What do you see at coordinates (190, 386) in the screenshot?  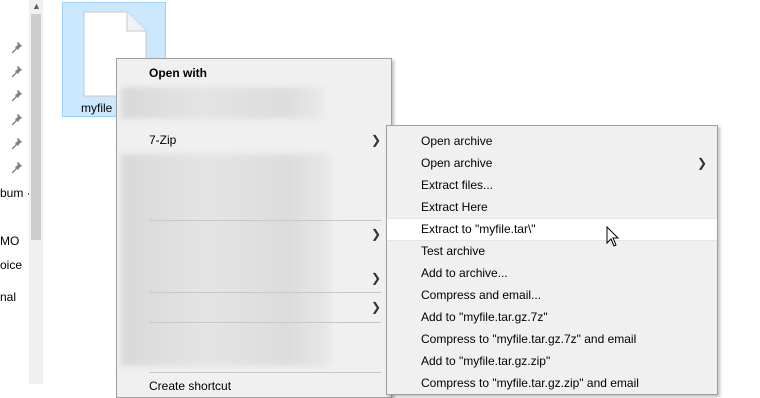 I see `create-shortcut-label: Create shortcut` at bounding box center [190, 386].